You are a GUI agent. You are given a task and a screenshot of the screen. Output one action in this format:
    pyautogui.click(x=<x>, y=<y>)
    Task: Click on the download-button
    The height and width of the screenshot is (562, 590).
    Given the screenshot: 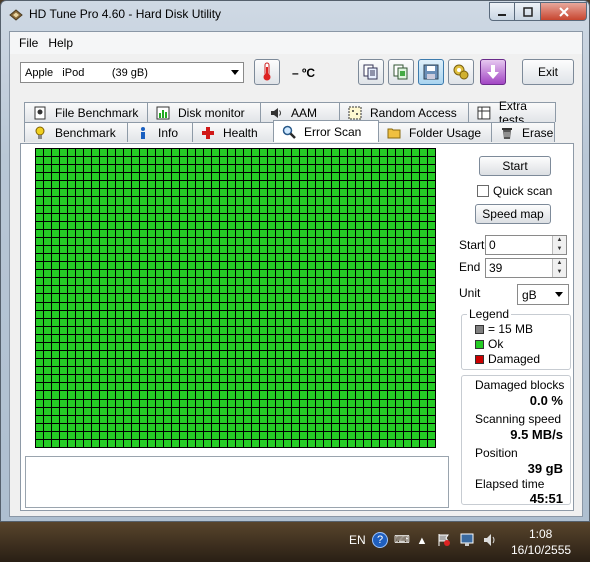 What is the action you would take?
    pyautogui.click(x=493, y=72)
    